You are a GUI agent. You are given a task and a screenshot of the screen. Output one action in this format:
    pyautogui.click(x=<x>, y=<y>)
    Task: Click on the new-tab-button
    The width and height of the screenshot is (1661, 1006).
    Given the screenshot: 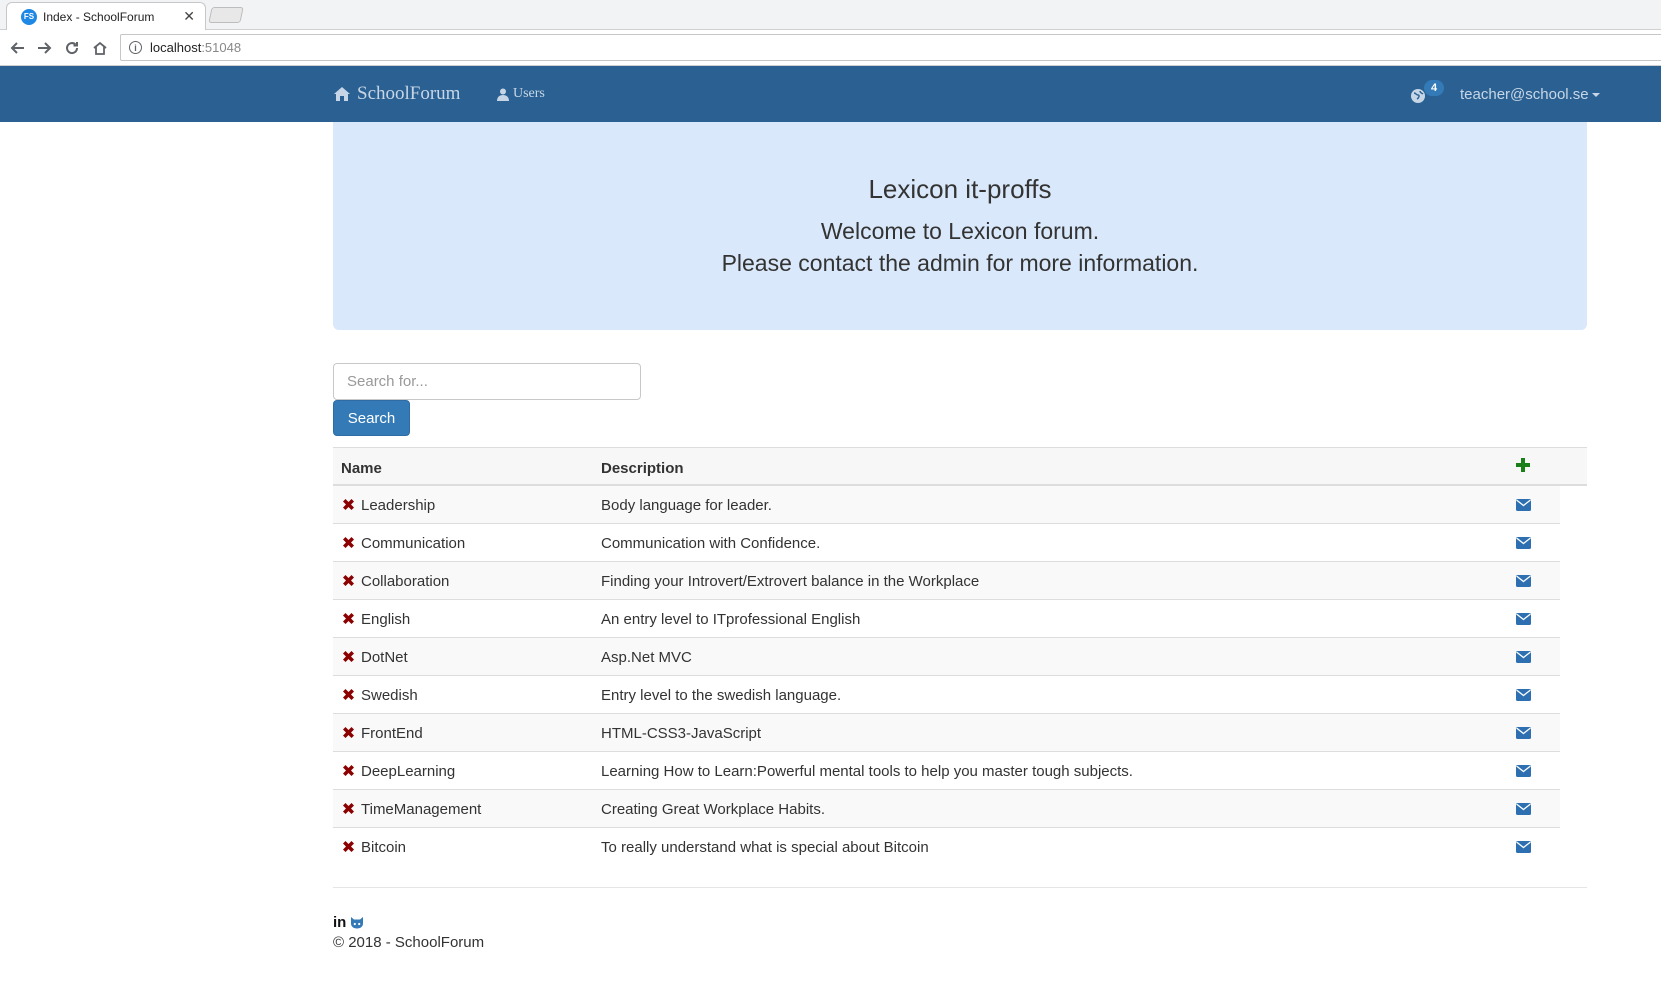 What is the action you would take?
    pyautogui.click(x=226, y=15)
    